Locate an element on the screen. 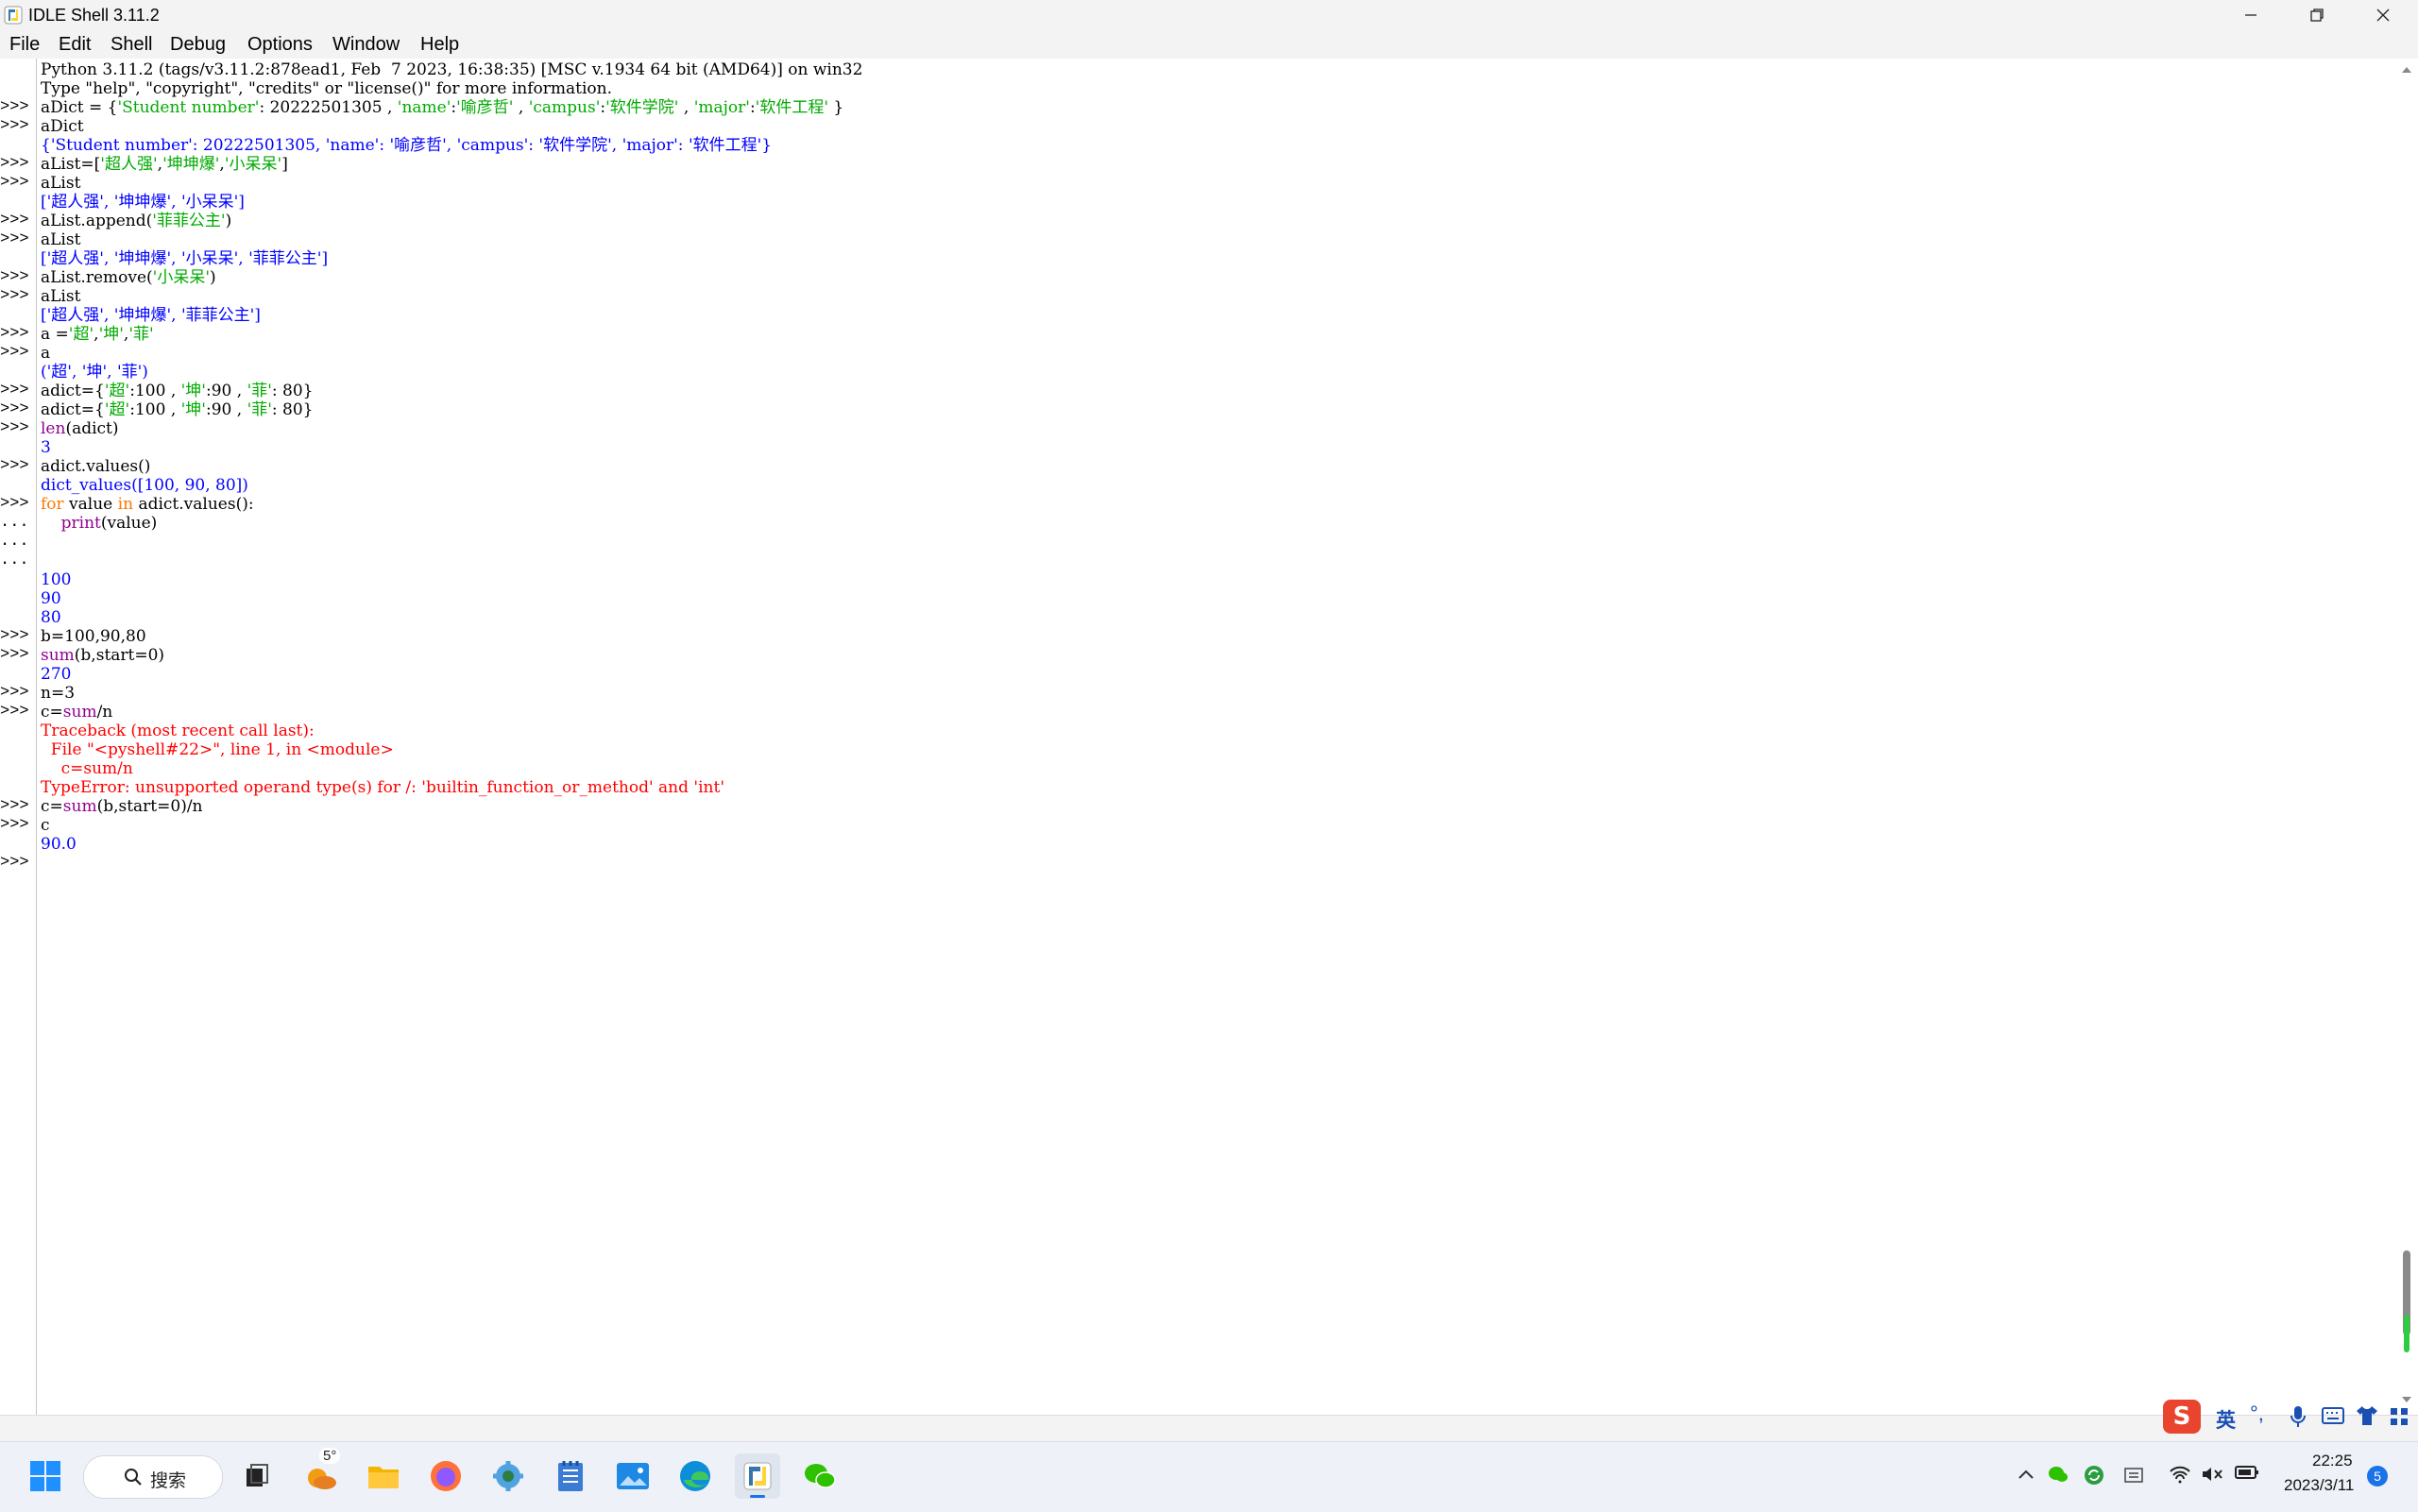  shell-line: aDict is located at coordinates (62, 127).